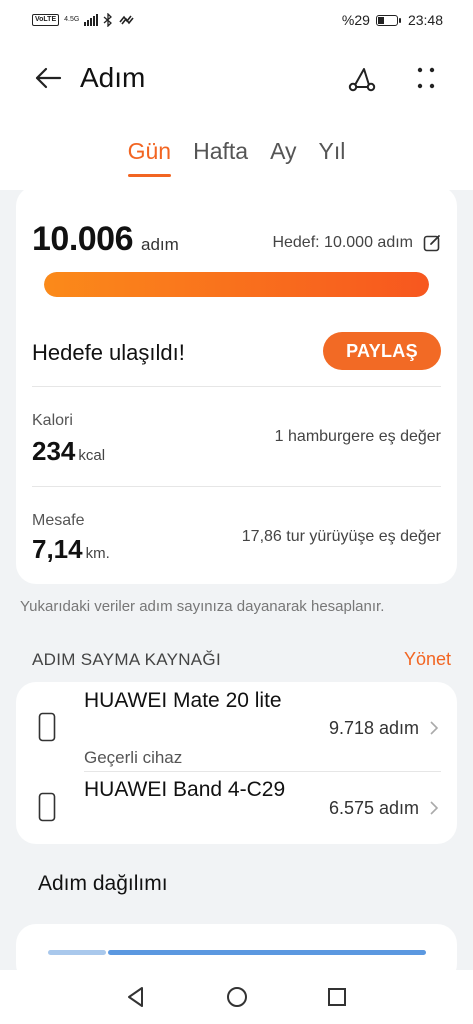  Describe the element at coordinates (382, 351) in the screenshot. I see `share-button: PAYLAŞ` at that location.